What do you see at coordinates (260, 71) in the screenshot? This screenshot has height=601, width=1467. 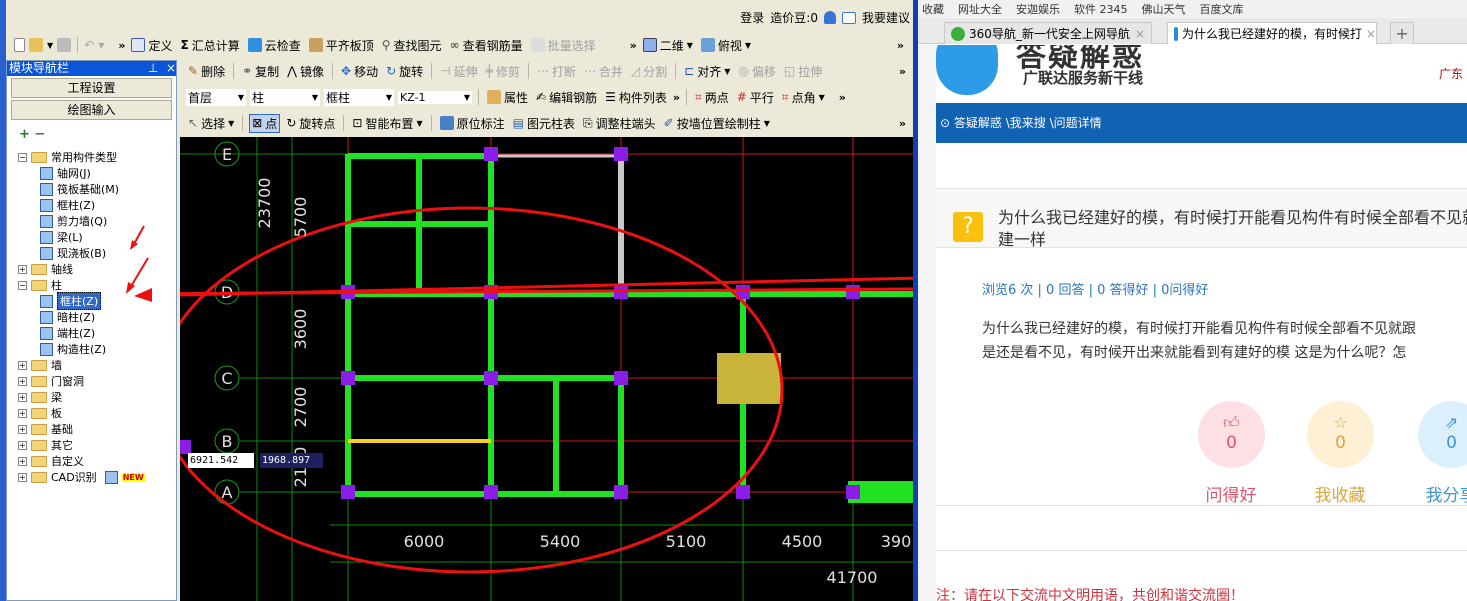 I see `copy-button: ⚭ 复制` at bounding box center [260, 71].